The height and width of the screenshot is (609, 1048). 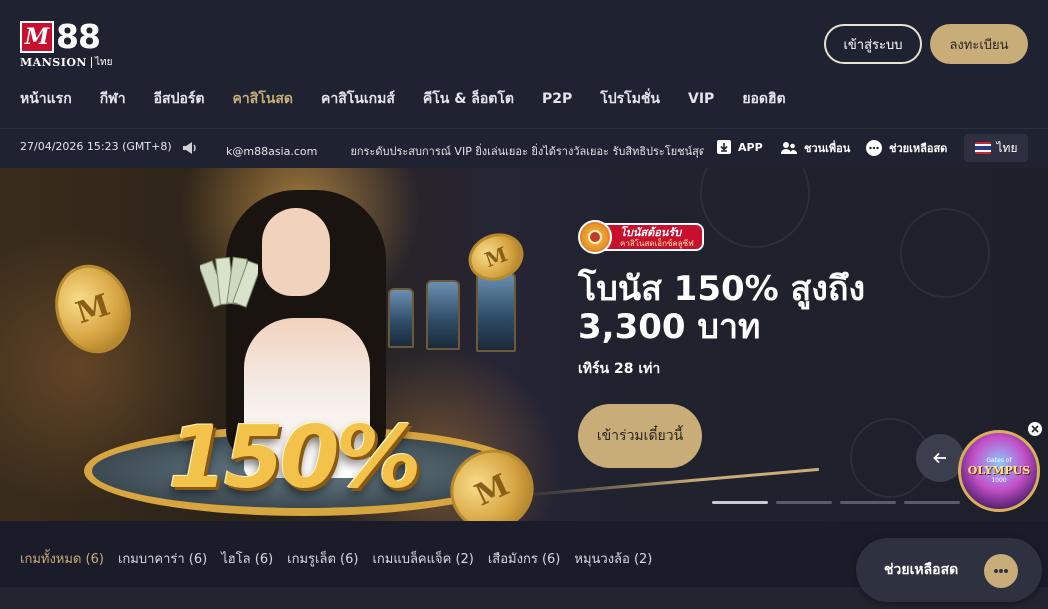 What do you see at coordinates (789, 148) in the screenshot?
I see `users-icon` at bounding box center [789, 148].